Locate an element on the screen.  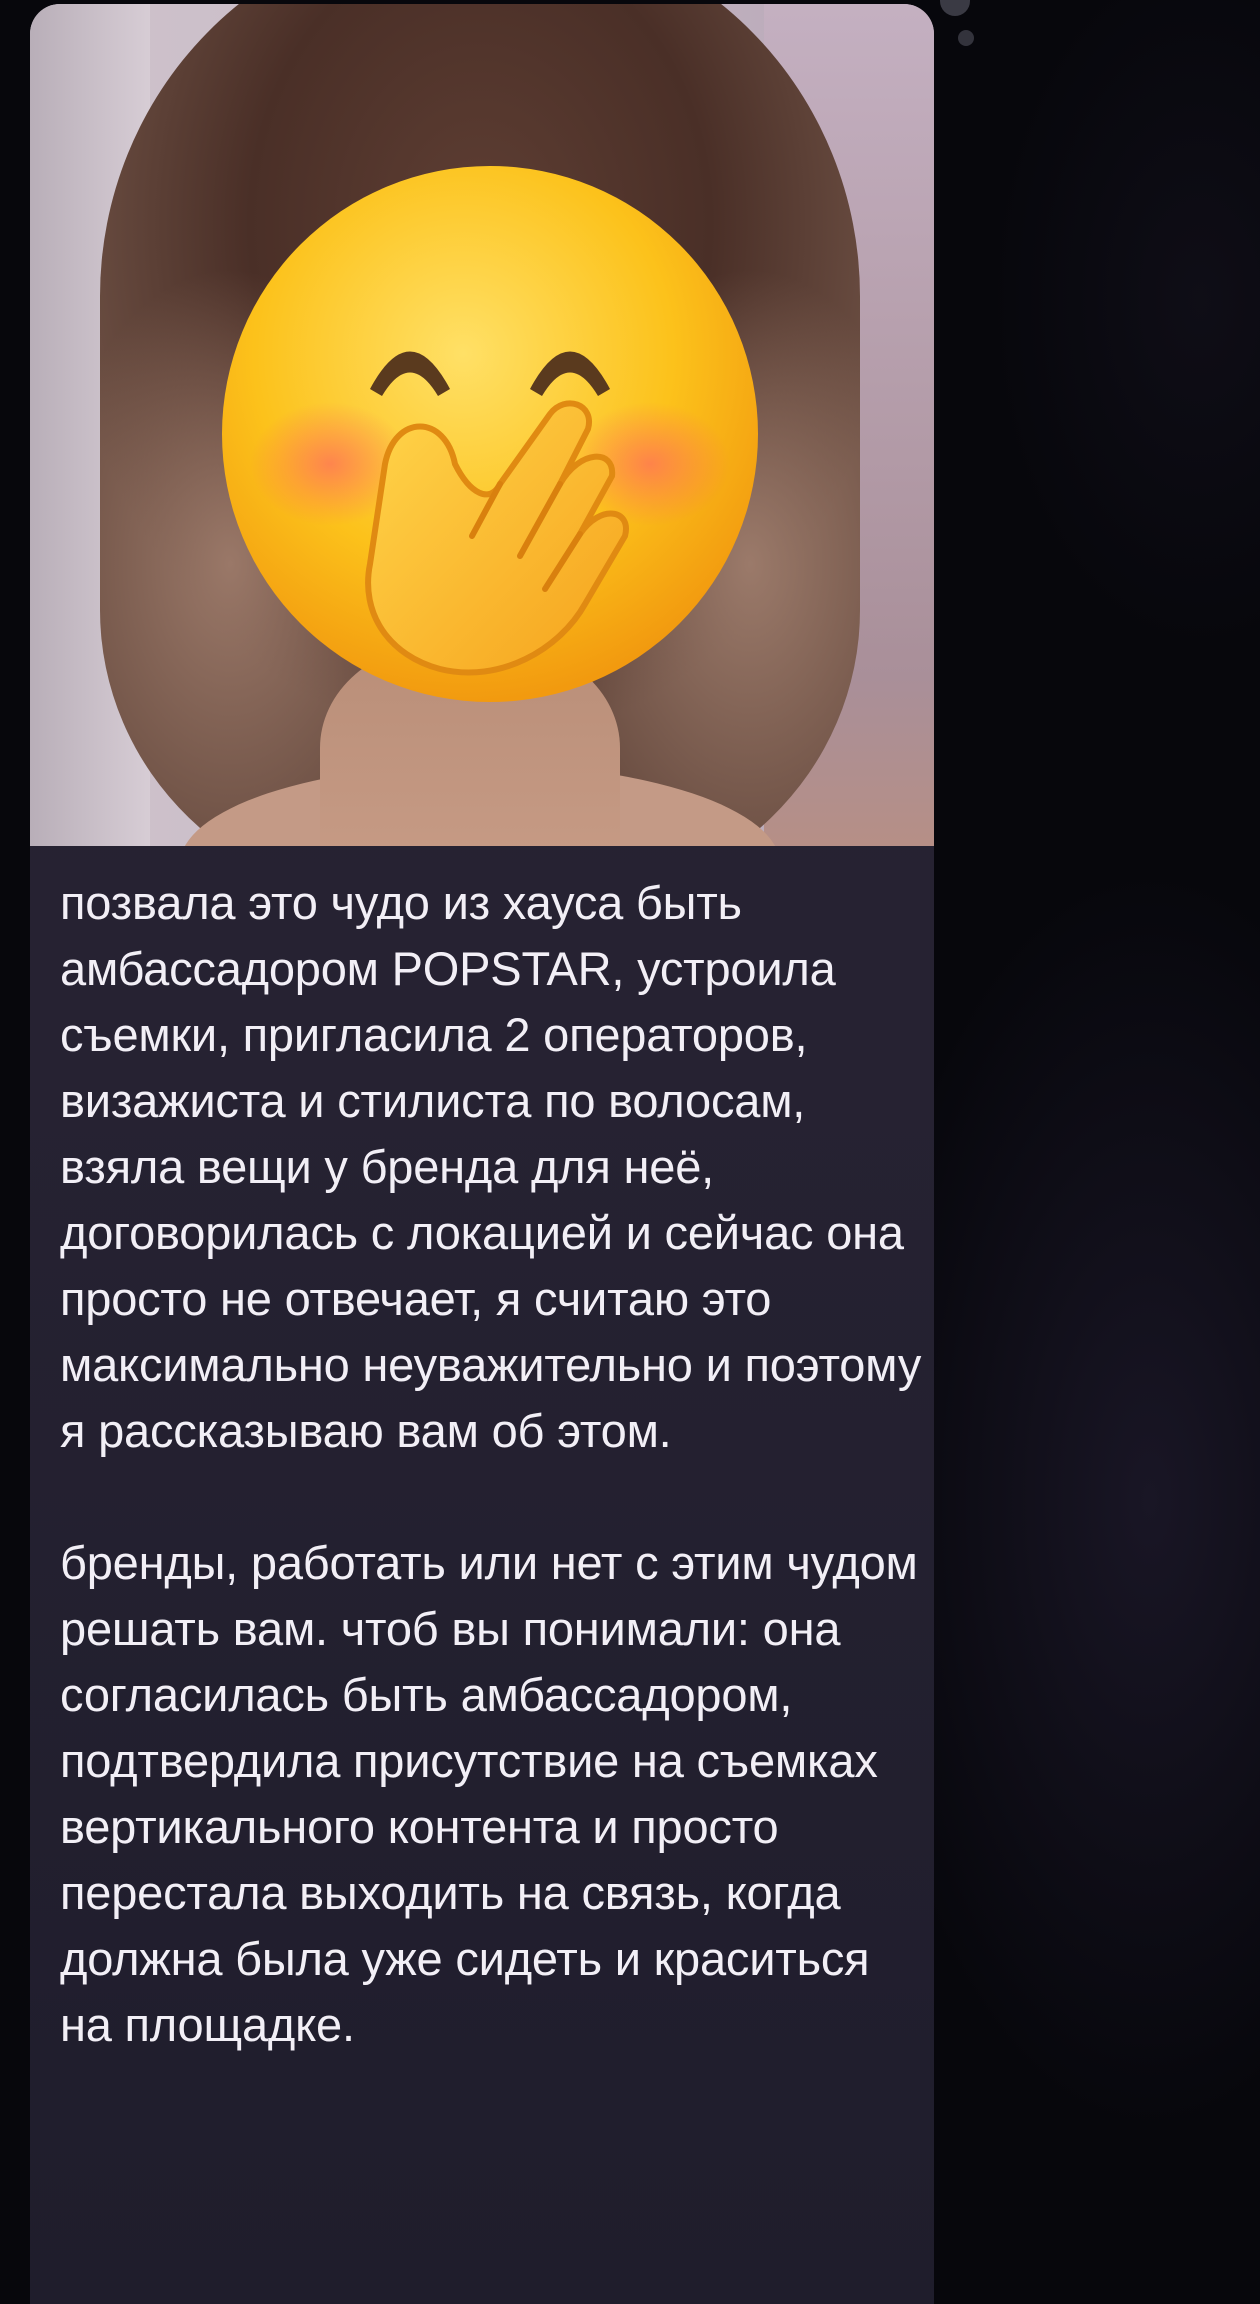
typing-indicator-dots is located at coordinates (958, 30).